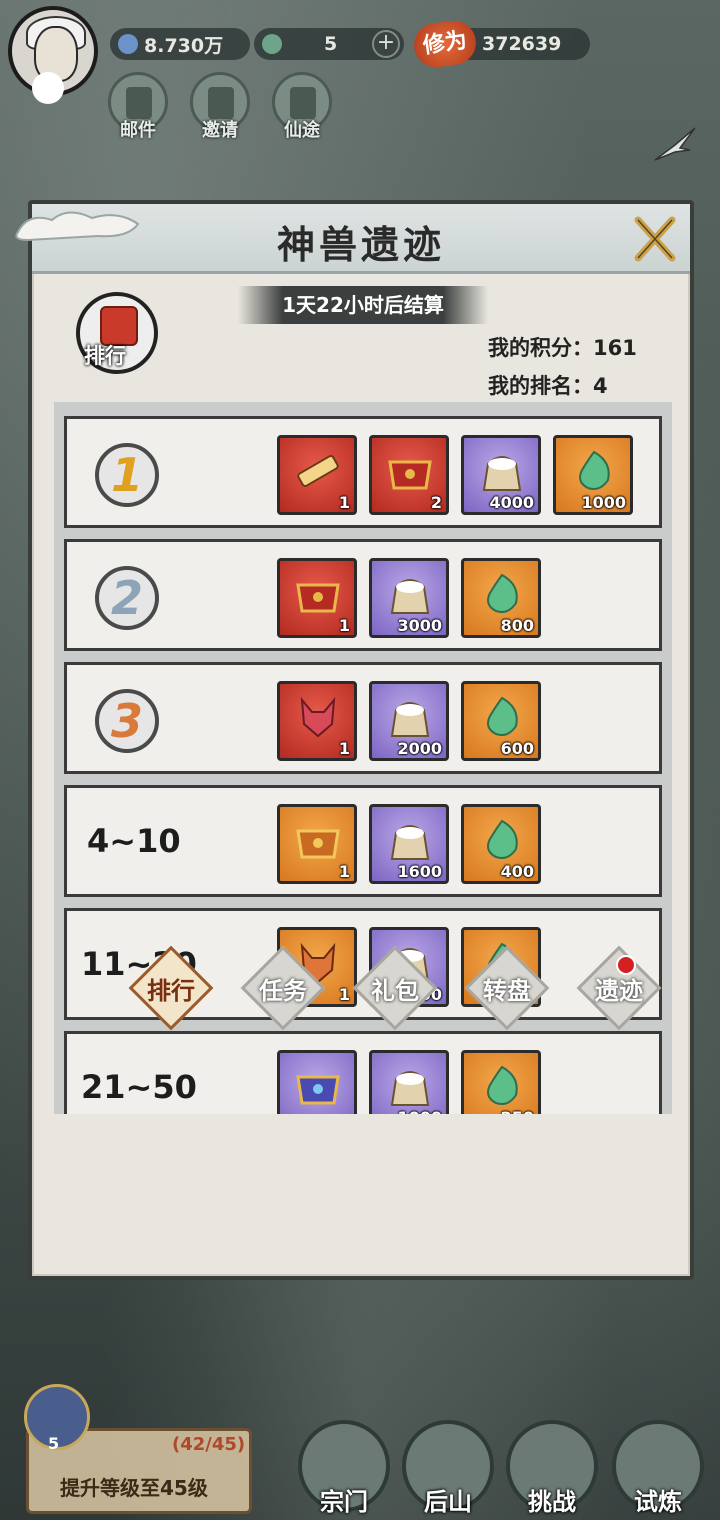  What do you see at coordinates (626, 965) in the screenshot?
I see `notification-dot` at bounding box center [626, 965].